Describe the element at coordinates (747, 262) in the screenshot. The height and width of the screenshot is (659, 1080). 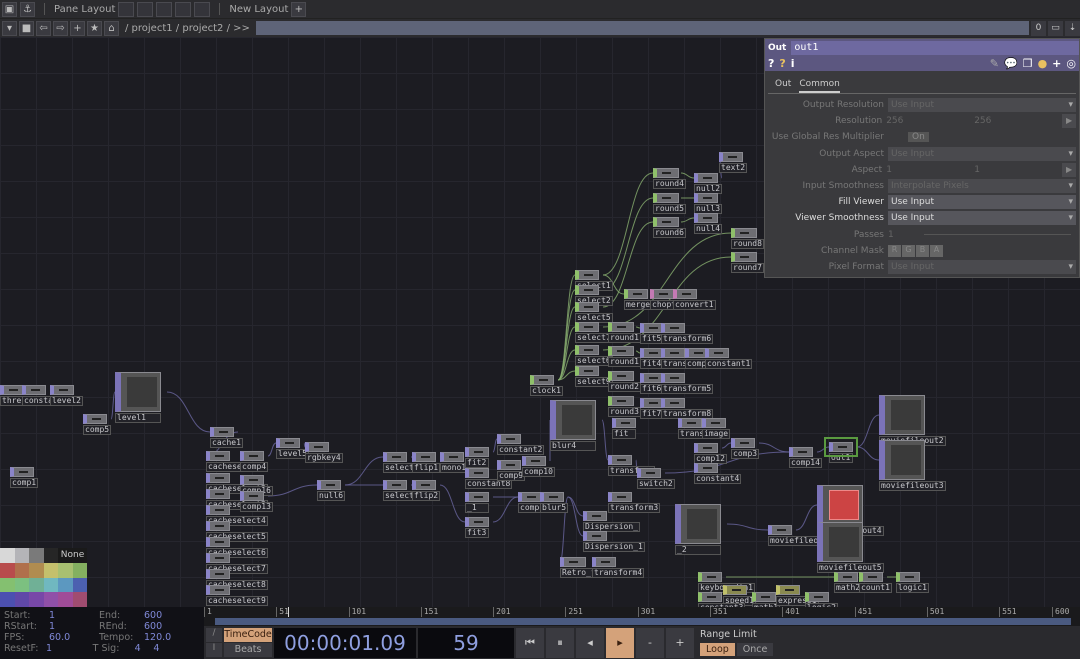
I see `node-round7: round7` at that location.